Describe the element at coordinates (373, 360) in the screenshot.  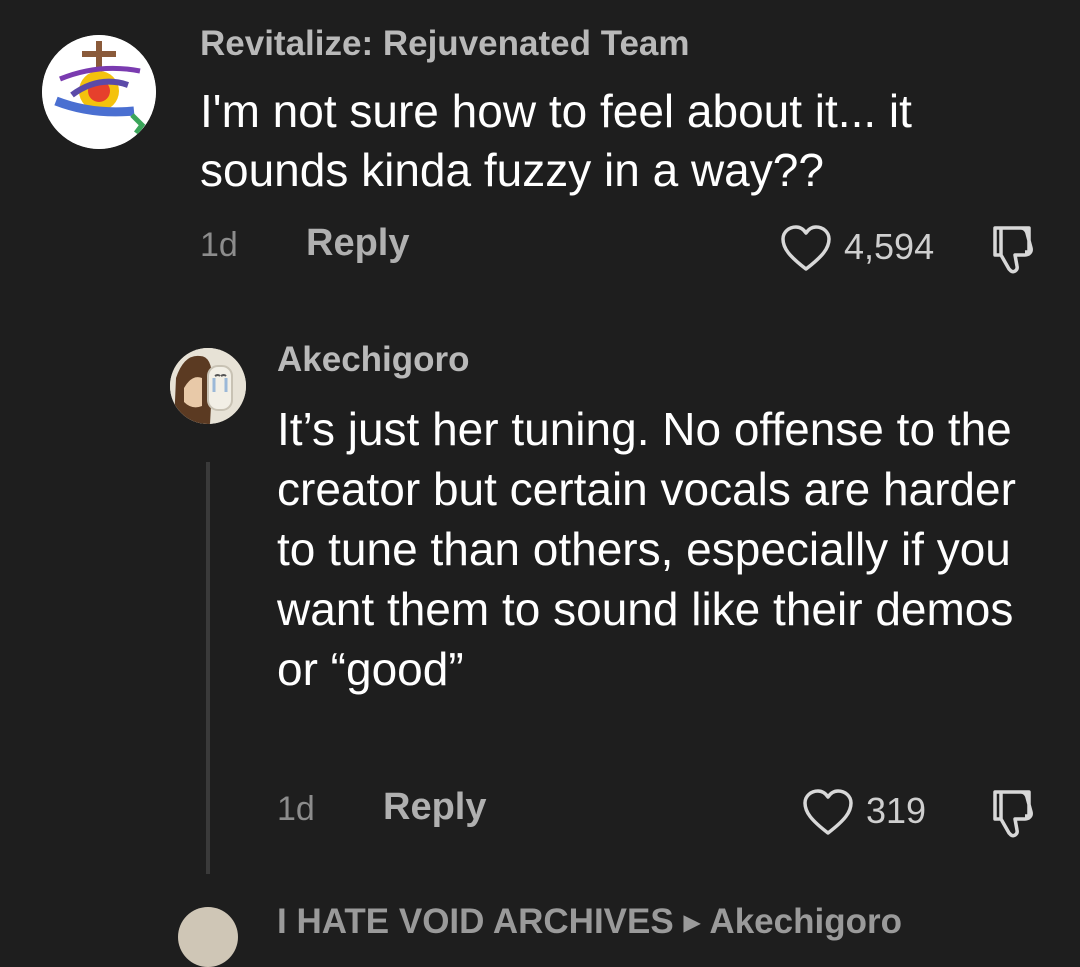
I see `comment-author: Akechigoro` at that location.